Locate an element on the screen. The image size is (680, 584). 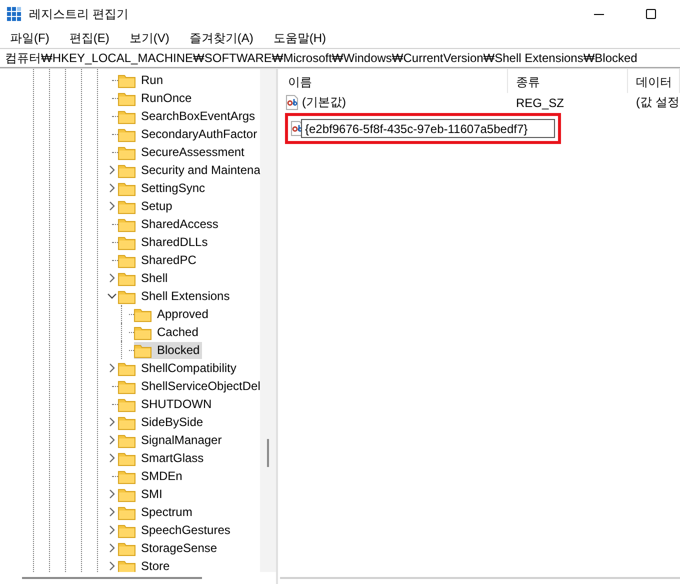
maximize-icon is located at coordinates (651, 14).